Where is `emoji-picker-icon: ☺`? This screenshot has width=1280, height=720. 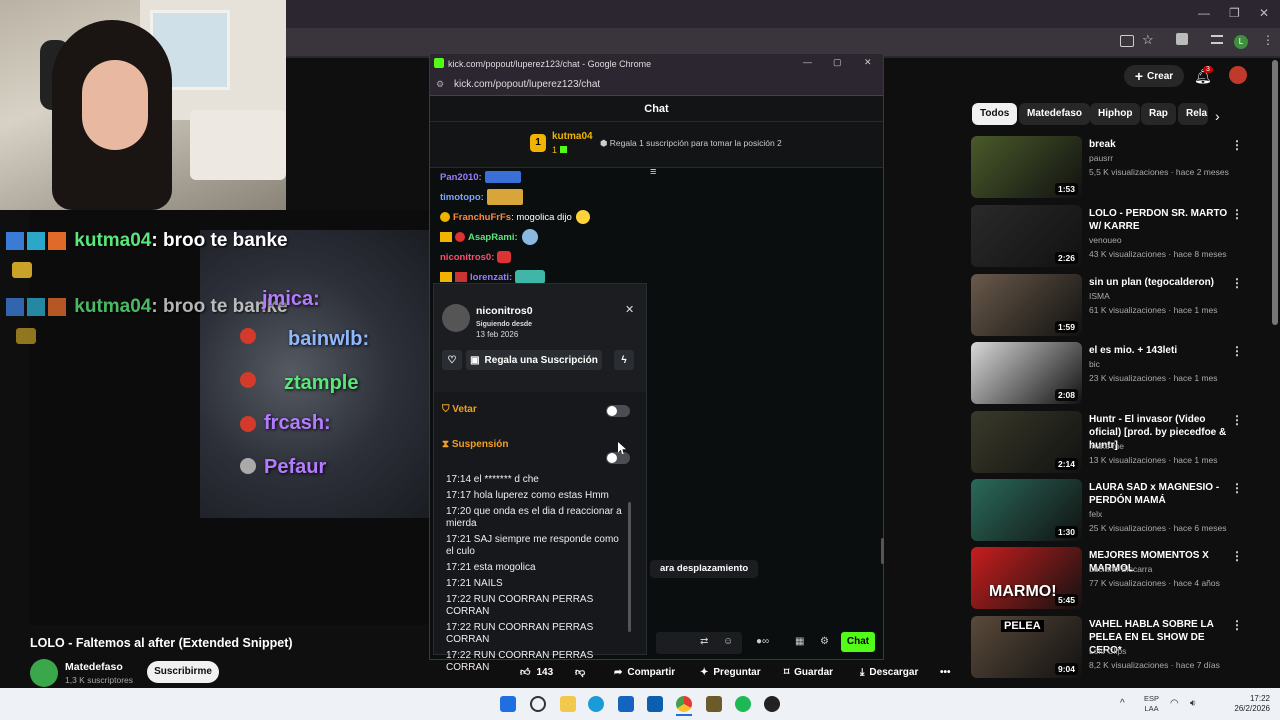
emoji-picker-icon: ☺ is located at coordinates (728, 641).